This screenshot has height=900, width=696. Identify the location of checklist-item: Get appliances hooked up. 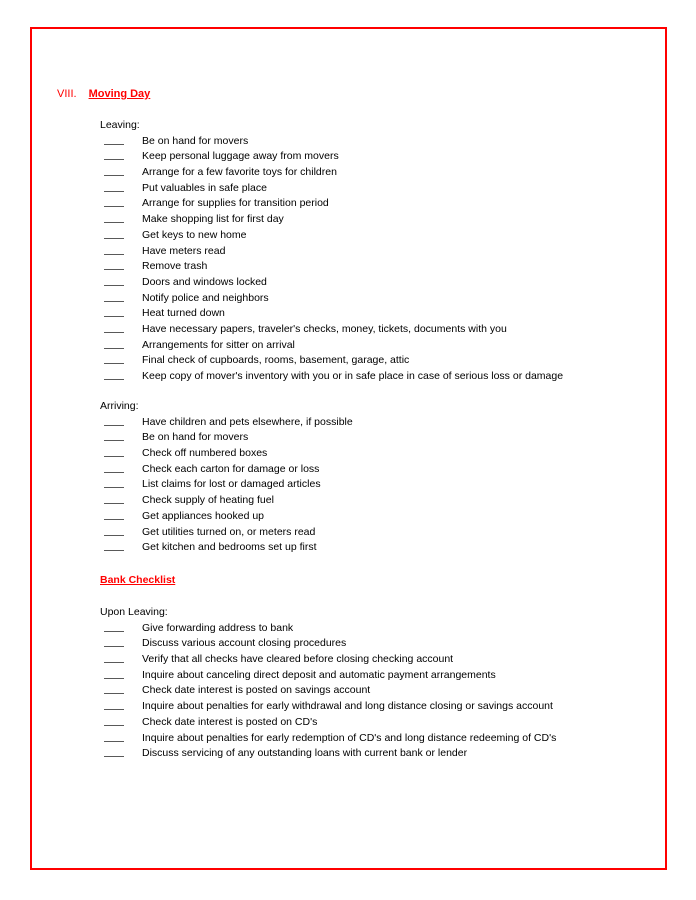
(226, 517).